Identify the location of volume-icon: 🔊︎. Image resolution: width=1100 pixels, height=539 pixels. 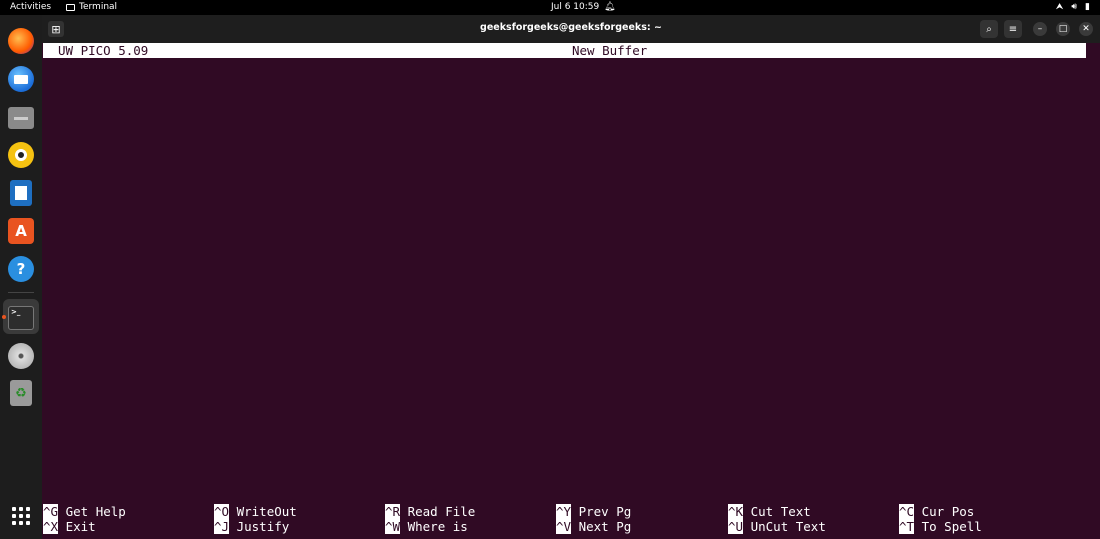
(1074, 7).